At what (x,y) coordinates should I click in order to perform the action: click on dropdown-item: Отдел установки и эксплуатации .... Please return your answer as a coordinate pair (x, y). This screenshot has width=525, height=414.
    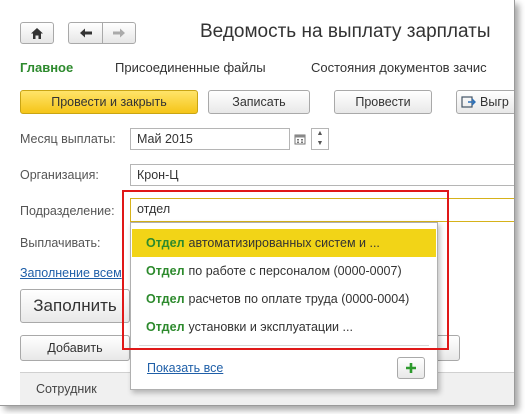
    Looking at the image, I should click on (284, 327).